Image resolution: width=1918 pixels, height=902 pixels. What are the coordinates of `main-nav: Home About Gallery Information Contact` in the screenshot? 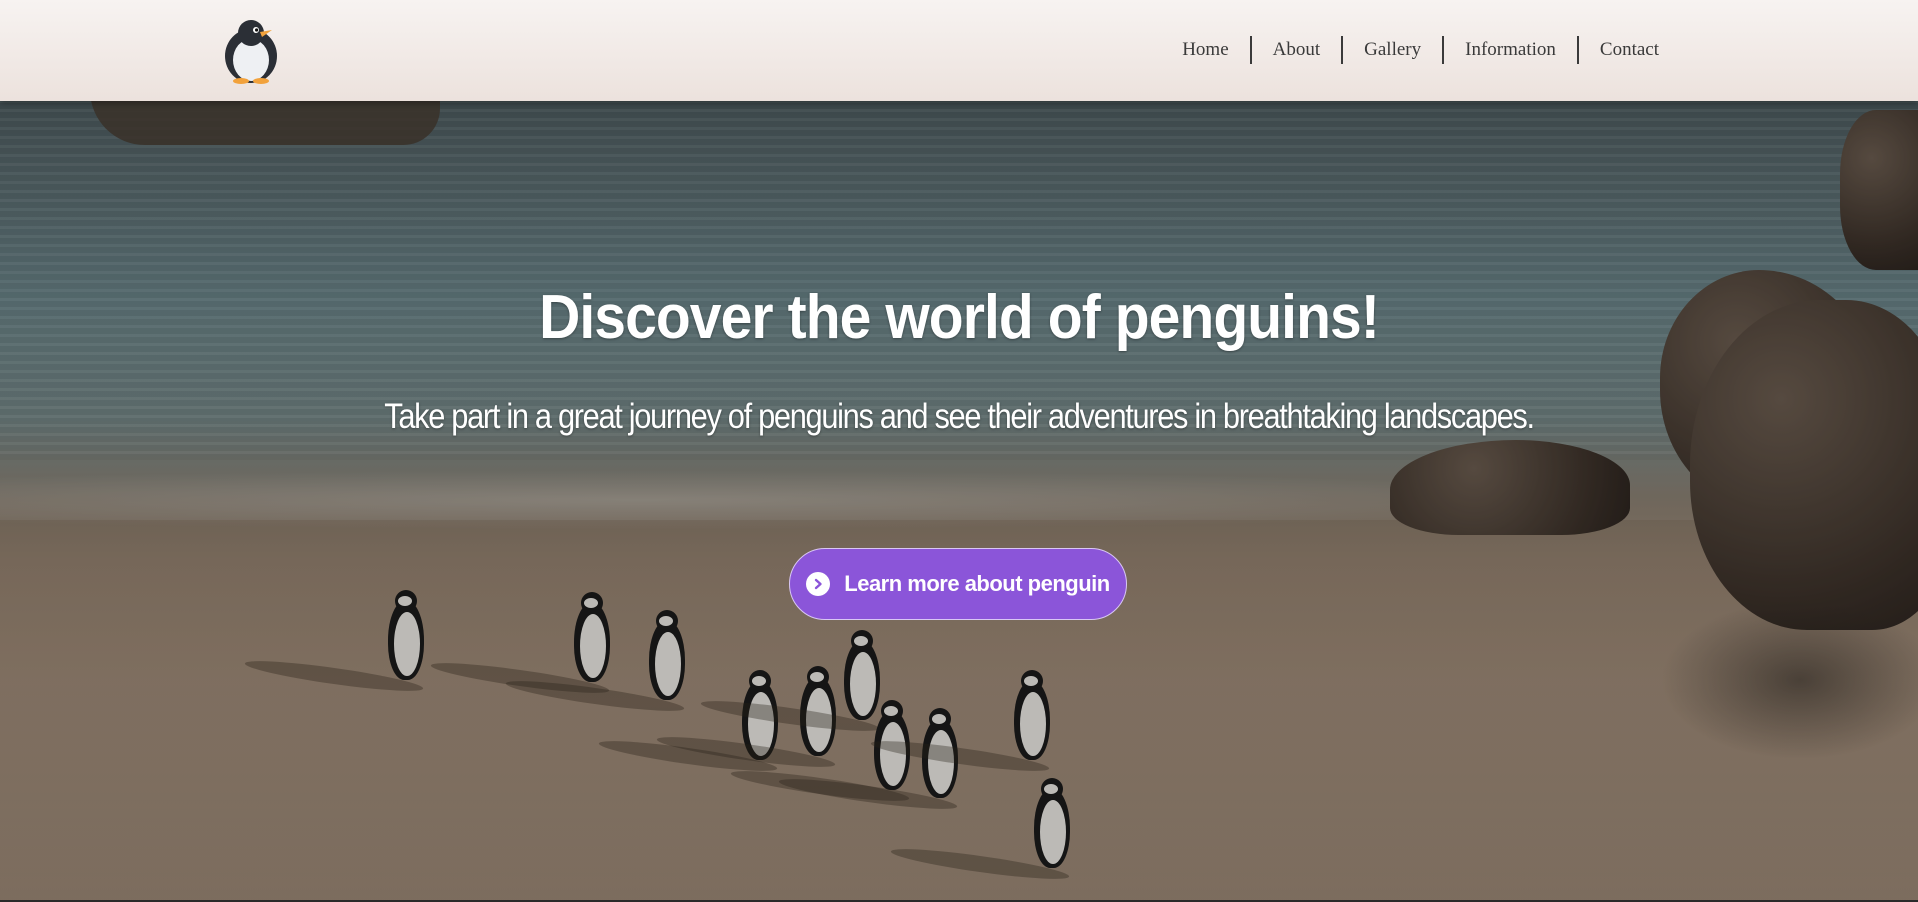 It's located at (1420, 50).